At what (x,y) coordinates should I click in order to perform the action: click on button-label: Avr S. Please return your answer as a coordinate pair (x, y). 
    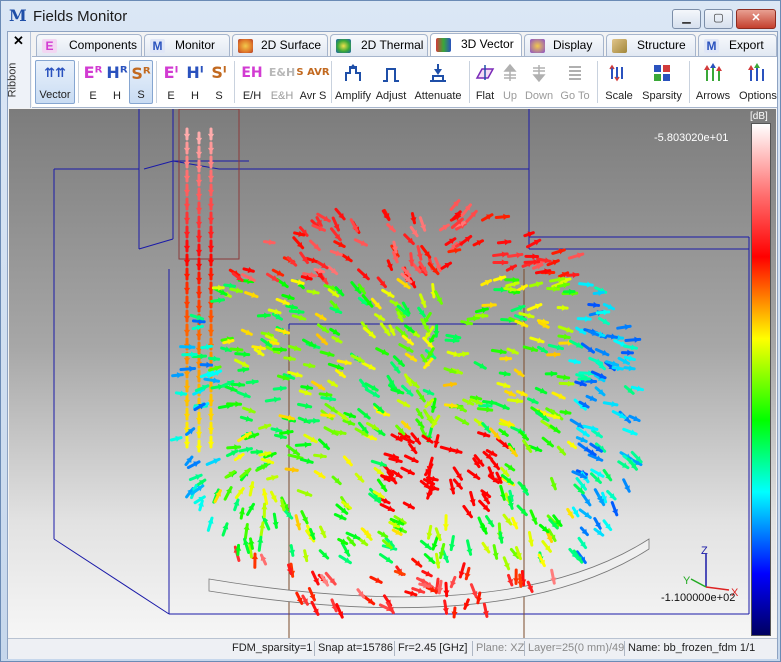
    Looking at the image, I should click on (313, 96).